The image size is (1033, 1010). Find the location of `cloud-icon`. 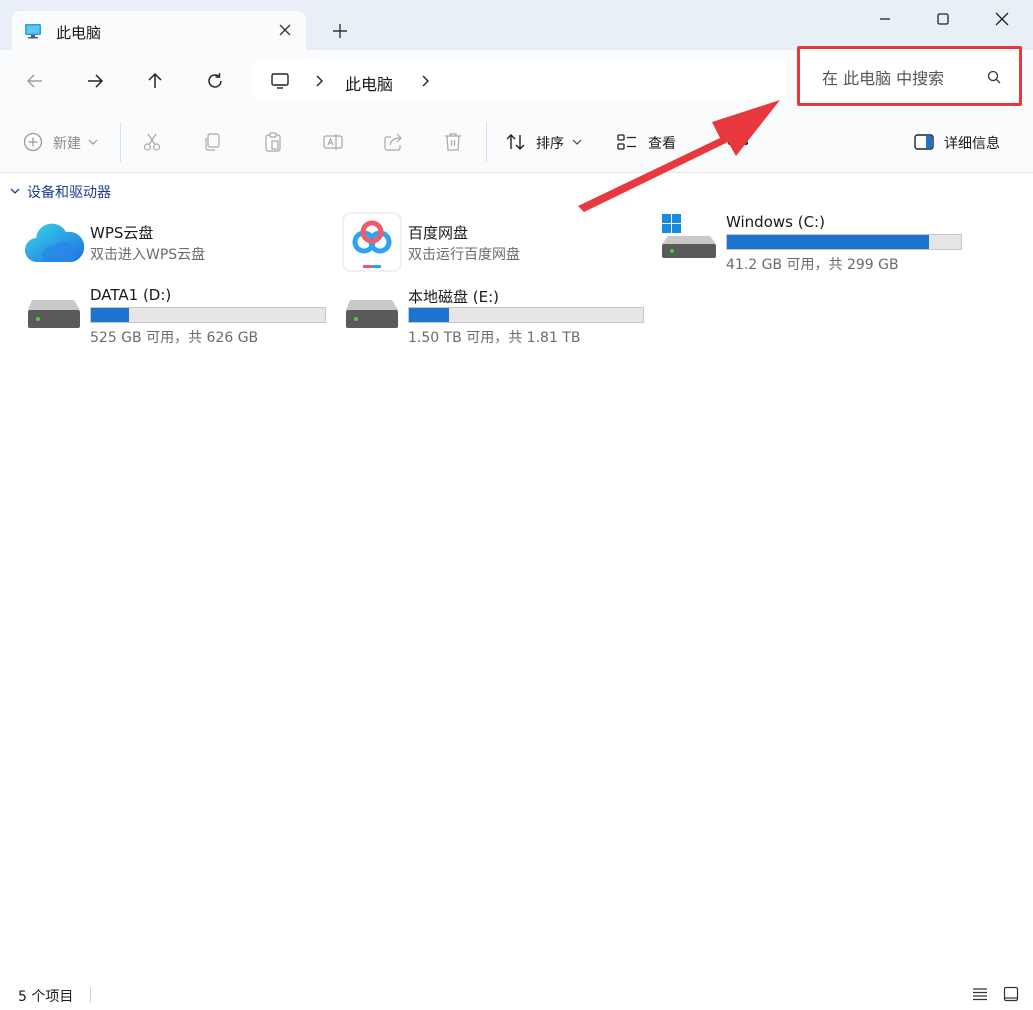

cloud-icon is located at coordinates (54, 243).